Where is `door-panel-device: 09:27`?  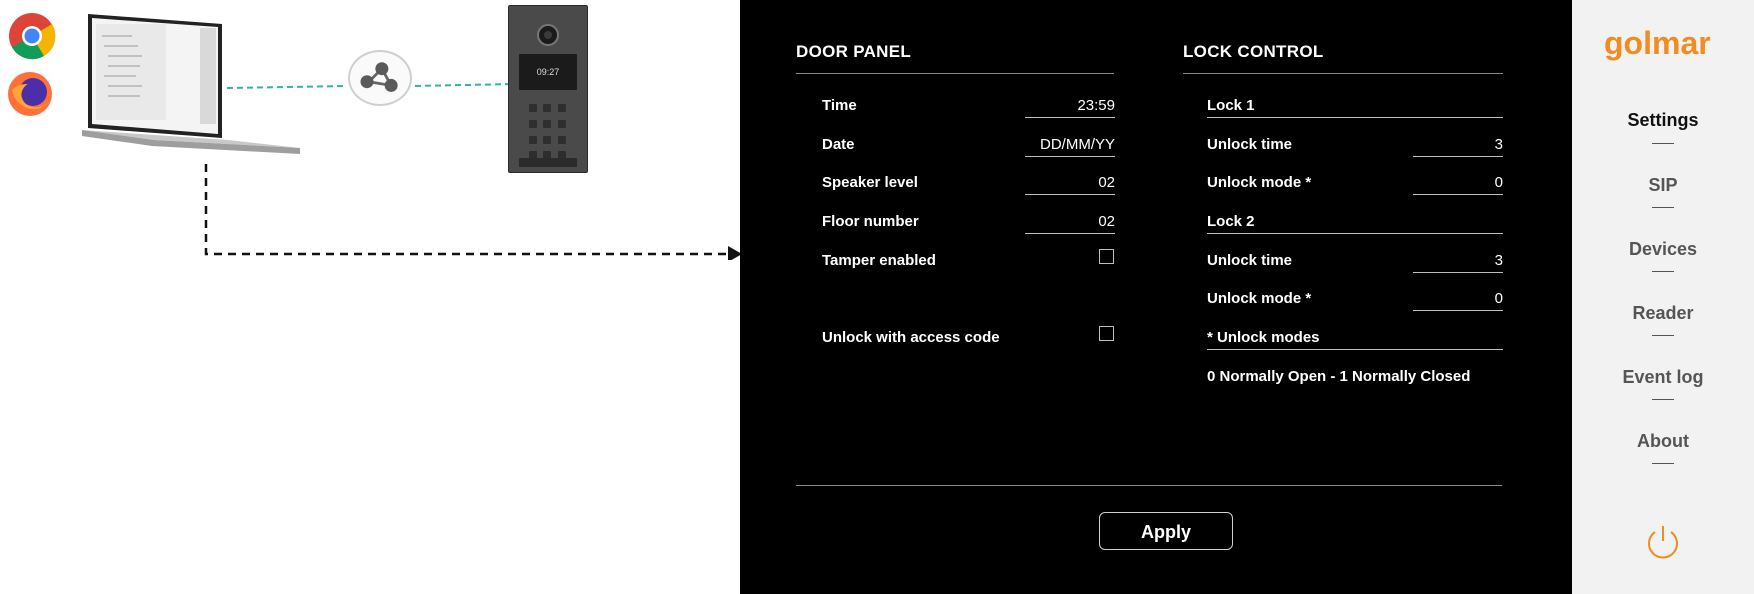
door-panel-device: 09:27 is located at coordinates (548, 89).